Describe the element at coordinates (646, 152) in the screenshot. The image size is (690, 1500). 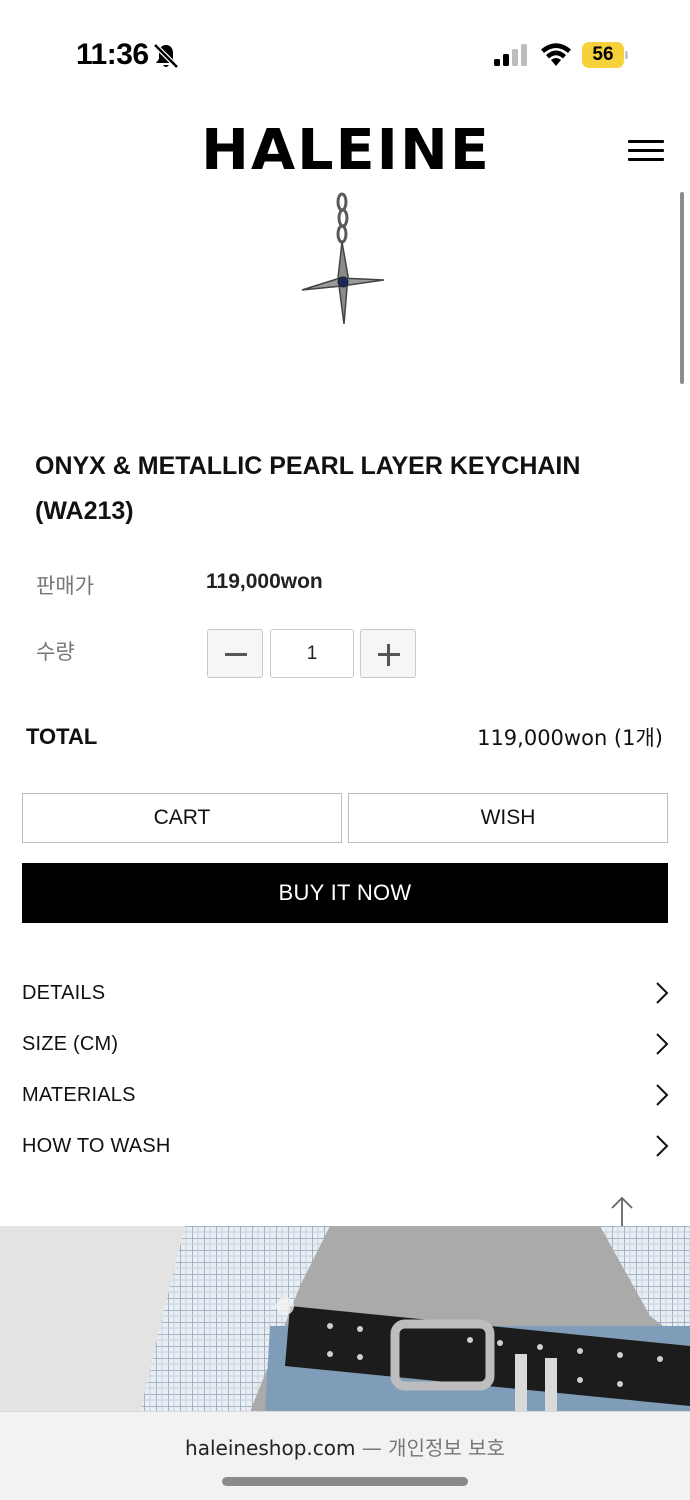
I see `hamburger-menu-icon` at that location.